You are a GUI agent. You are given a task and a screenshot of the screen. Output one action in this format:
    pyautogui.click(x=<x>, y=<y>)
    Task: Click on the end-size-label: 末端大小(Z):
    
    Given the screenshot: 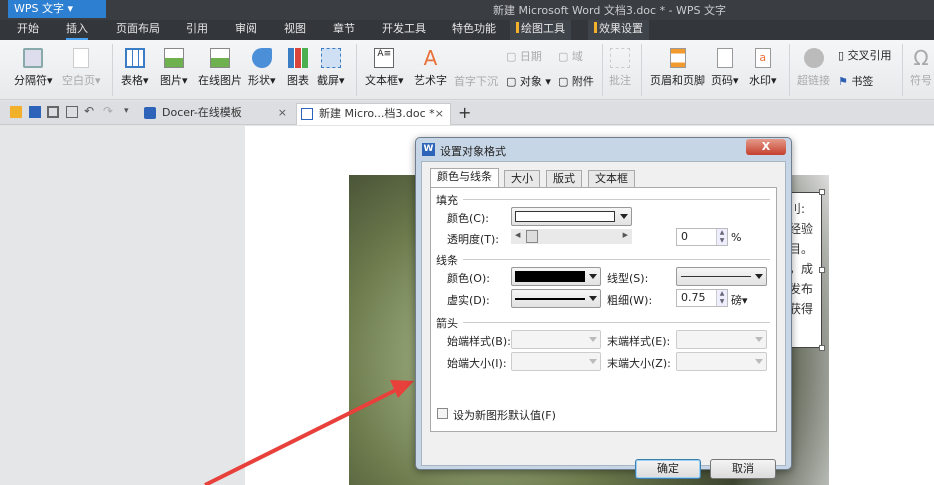 What is the action you would take?
    pyautogui.click(x=639, y=363)
    